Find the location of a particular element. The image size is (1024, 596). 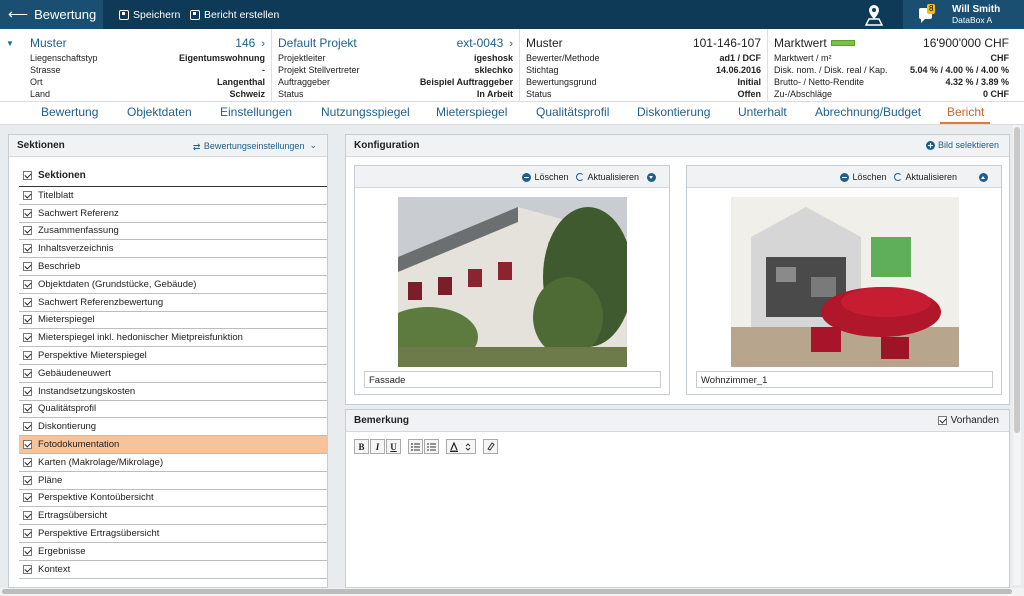

move-down-icon is located at coordinates (651, 177).